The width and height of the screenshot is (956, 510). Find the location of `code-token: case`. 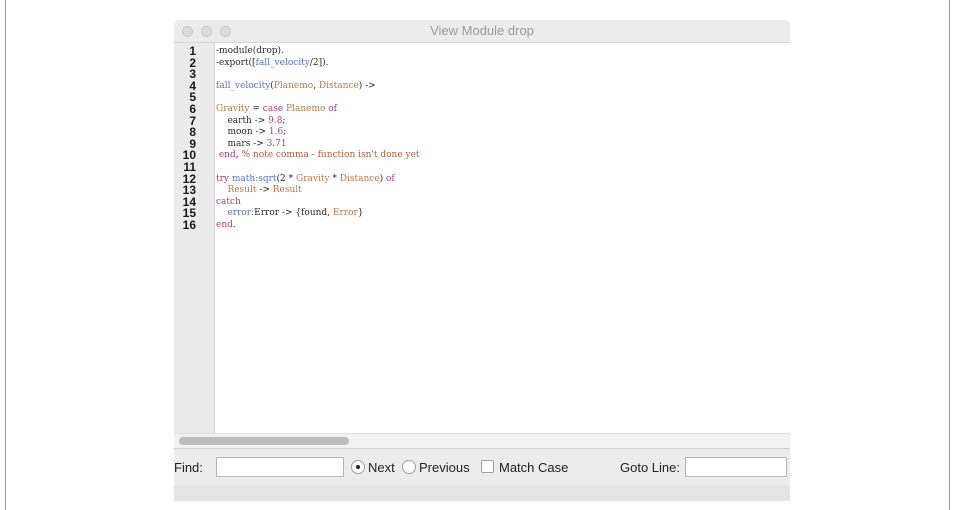

code-token: case is located at coordinates (273, 109).